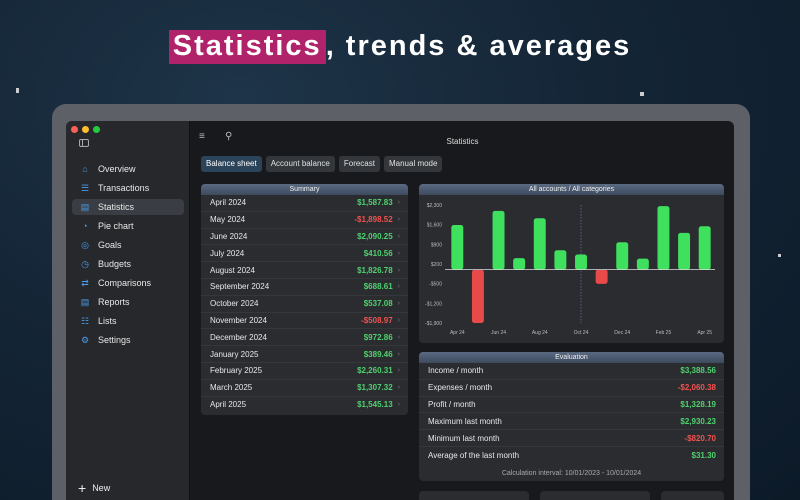 The width and height of the screenshot is (800, 500). What do you see at coordinates (378, 354) in the screenshot?
I see `summary-value: $389.46` at bounding box center [378, 354].